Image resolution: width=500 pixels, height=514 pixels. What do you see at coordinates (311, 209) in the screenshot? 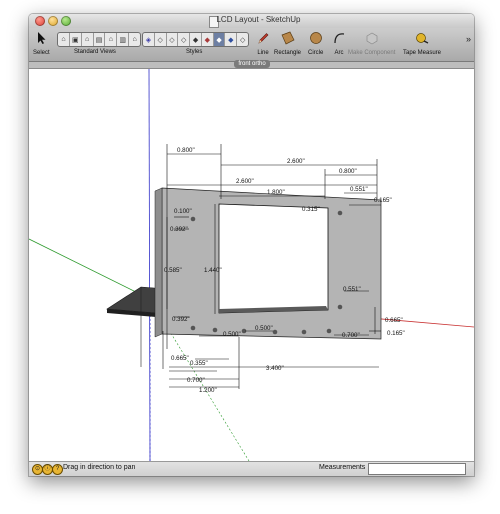
I see `dim-0315: 0.315"` at bounding box center [311, 209].